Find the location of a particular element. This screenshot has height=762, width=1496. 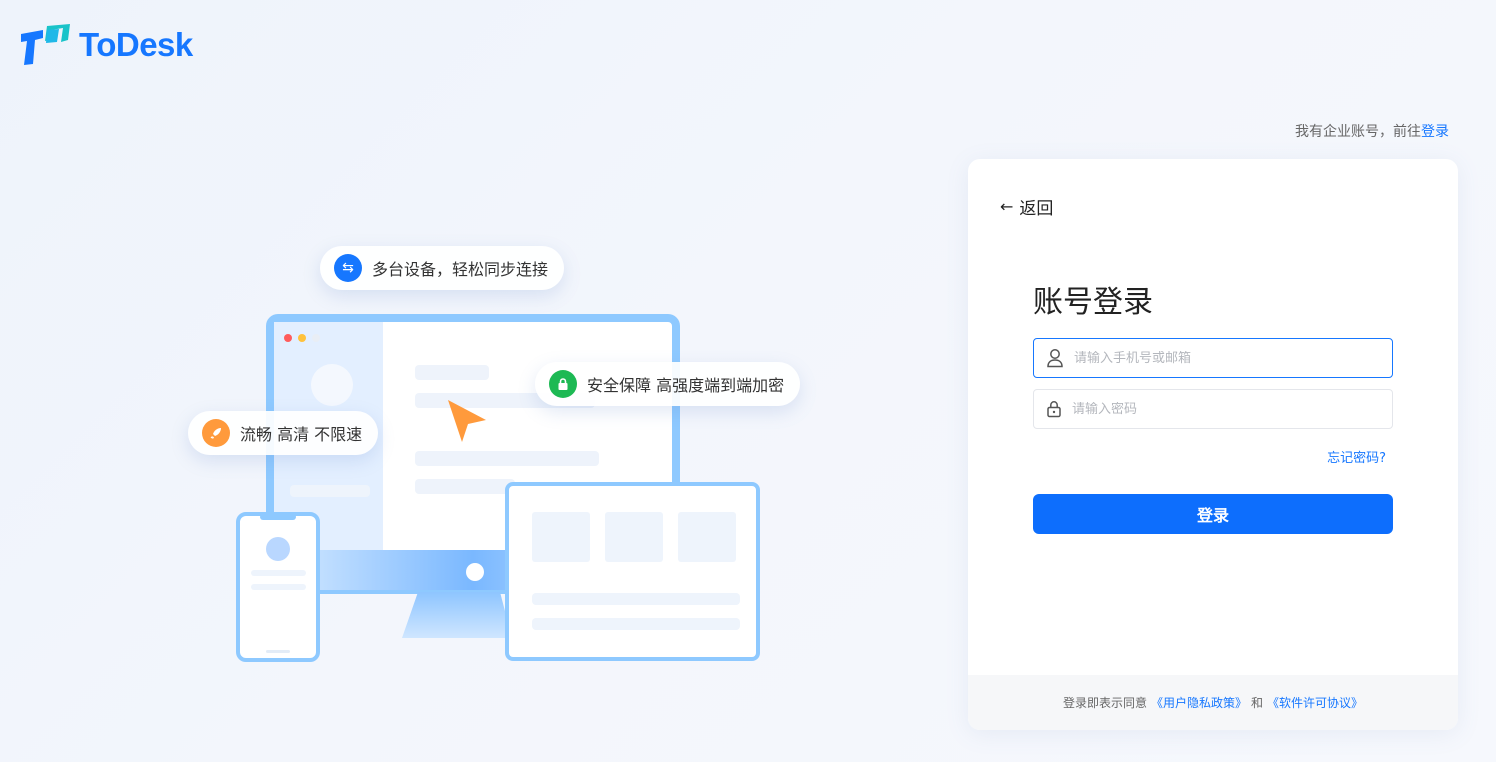

feature-sync-label: 多台设备，轻松同步连接 is located at coordinates (460, 269).